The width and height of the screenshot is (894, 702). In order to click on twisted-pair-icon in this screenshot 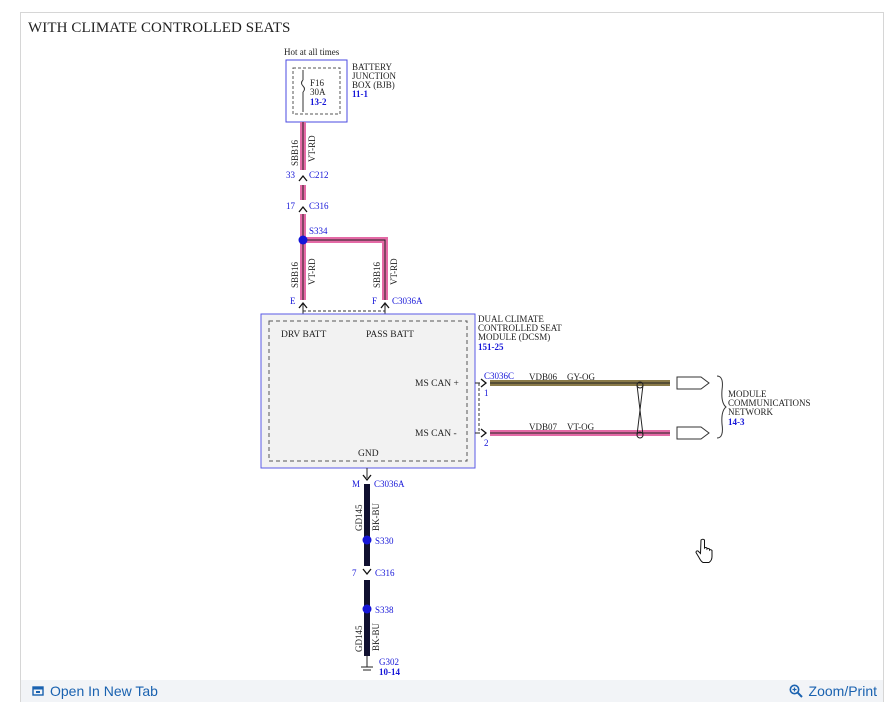, I will do `click(640, 410)`.